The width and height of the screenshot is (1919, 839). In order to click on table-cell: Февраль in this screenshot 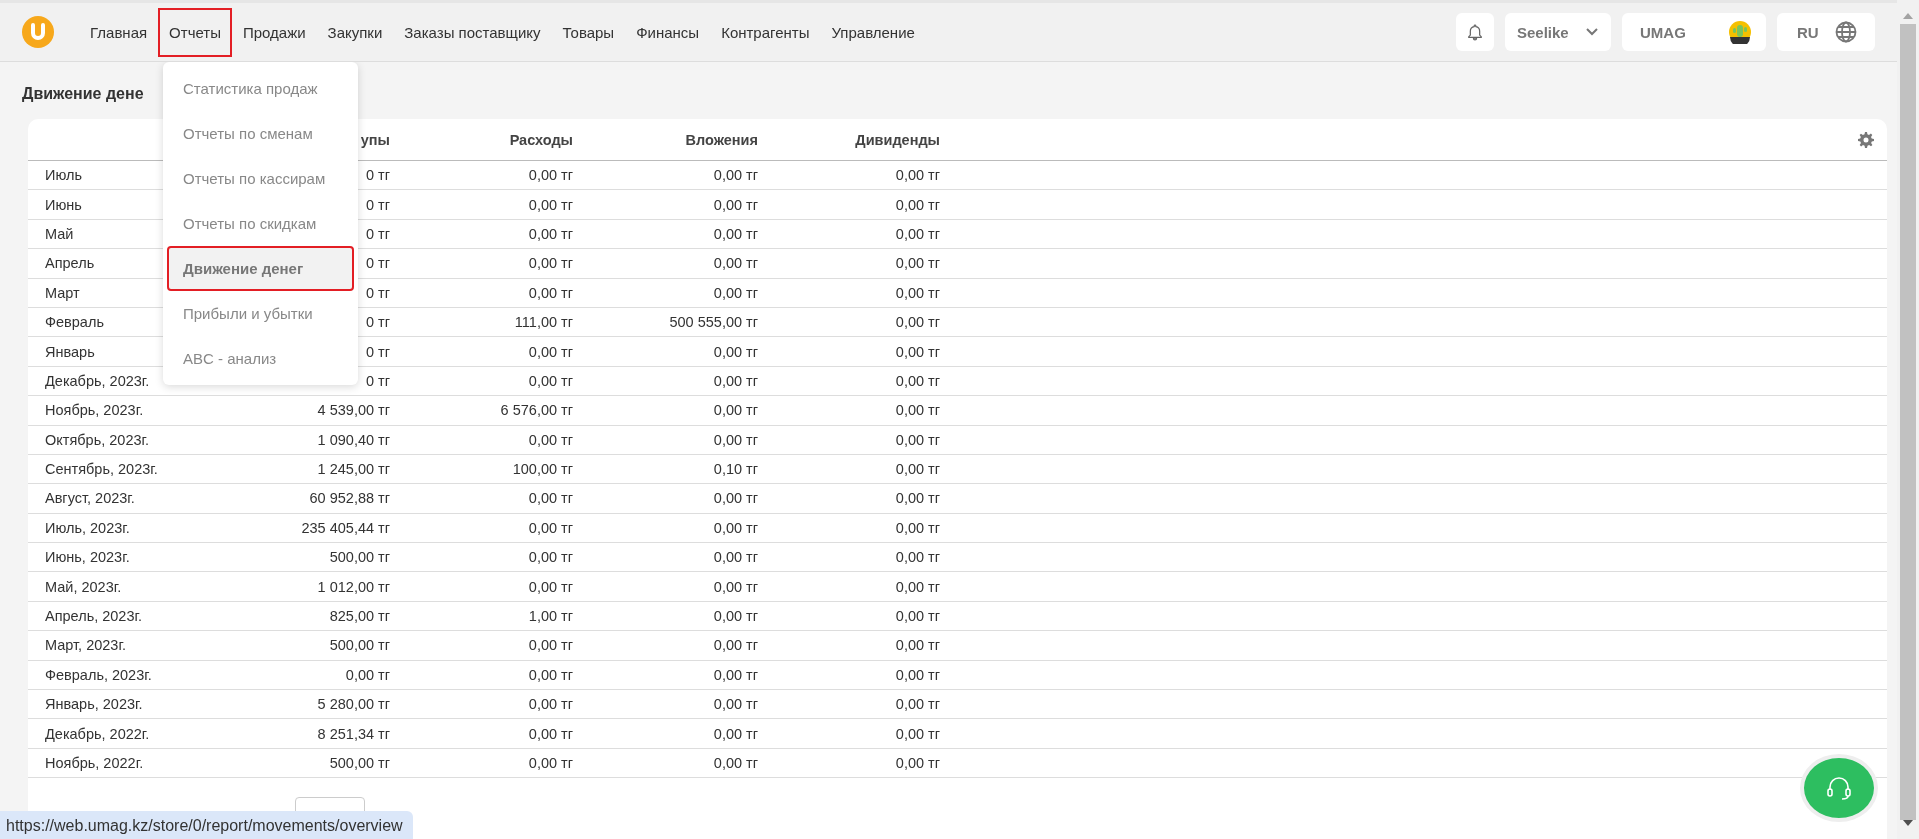, I will do `click(74, 322)`.